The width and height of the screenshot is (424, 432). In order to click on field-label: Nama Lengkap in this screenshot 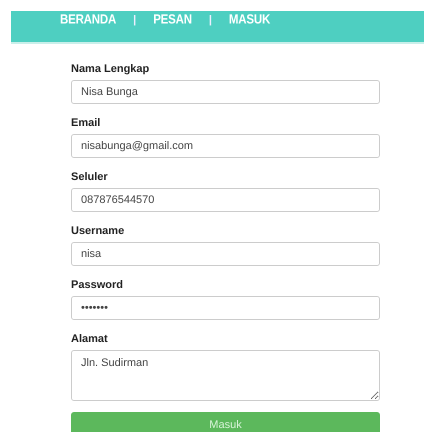, I will do `click(110, 69)`.